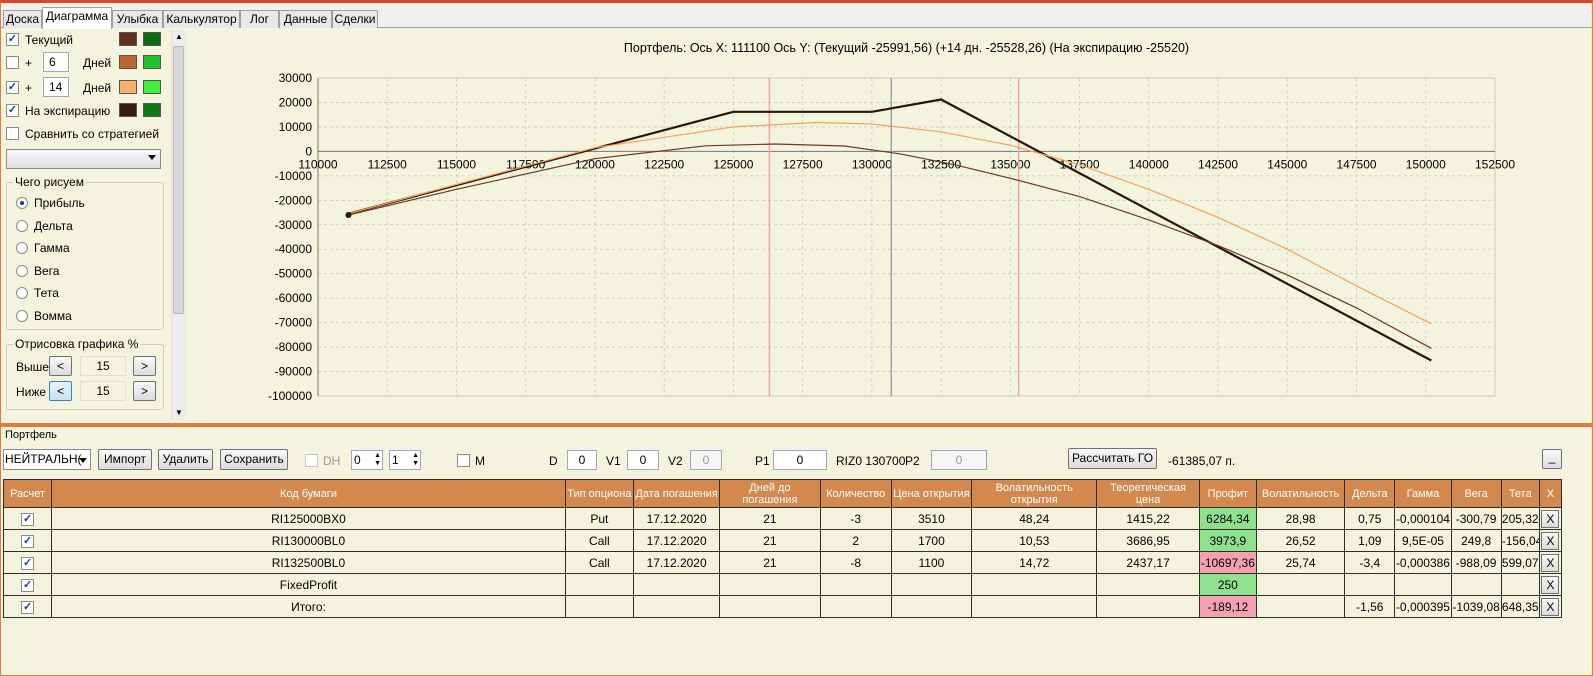  I want to click on col-expiry-date: Дата погашения, so click(676, 493).